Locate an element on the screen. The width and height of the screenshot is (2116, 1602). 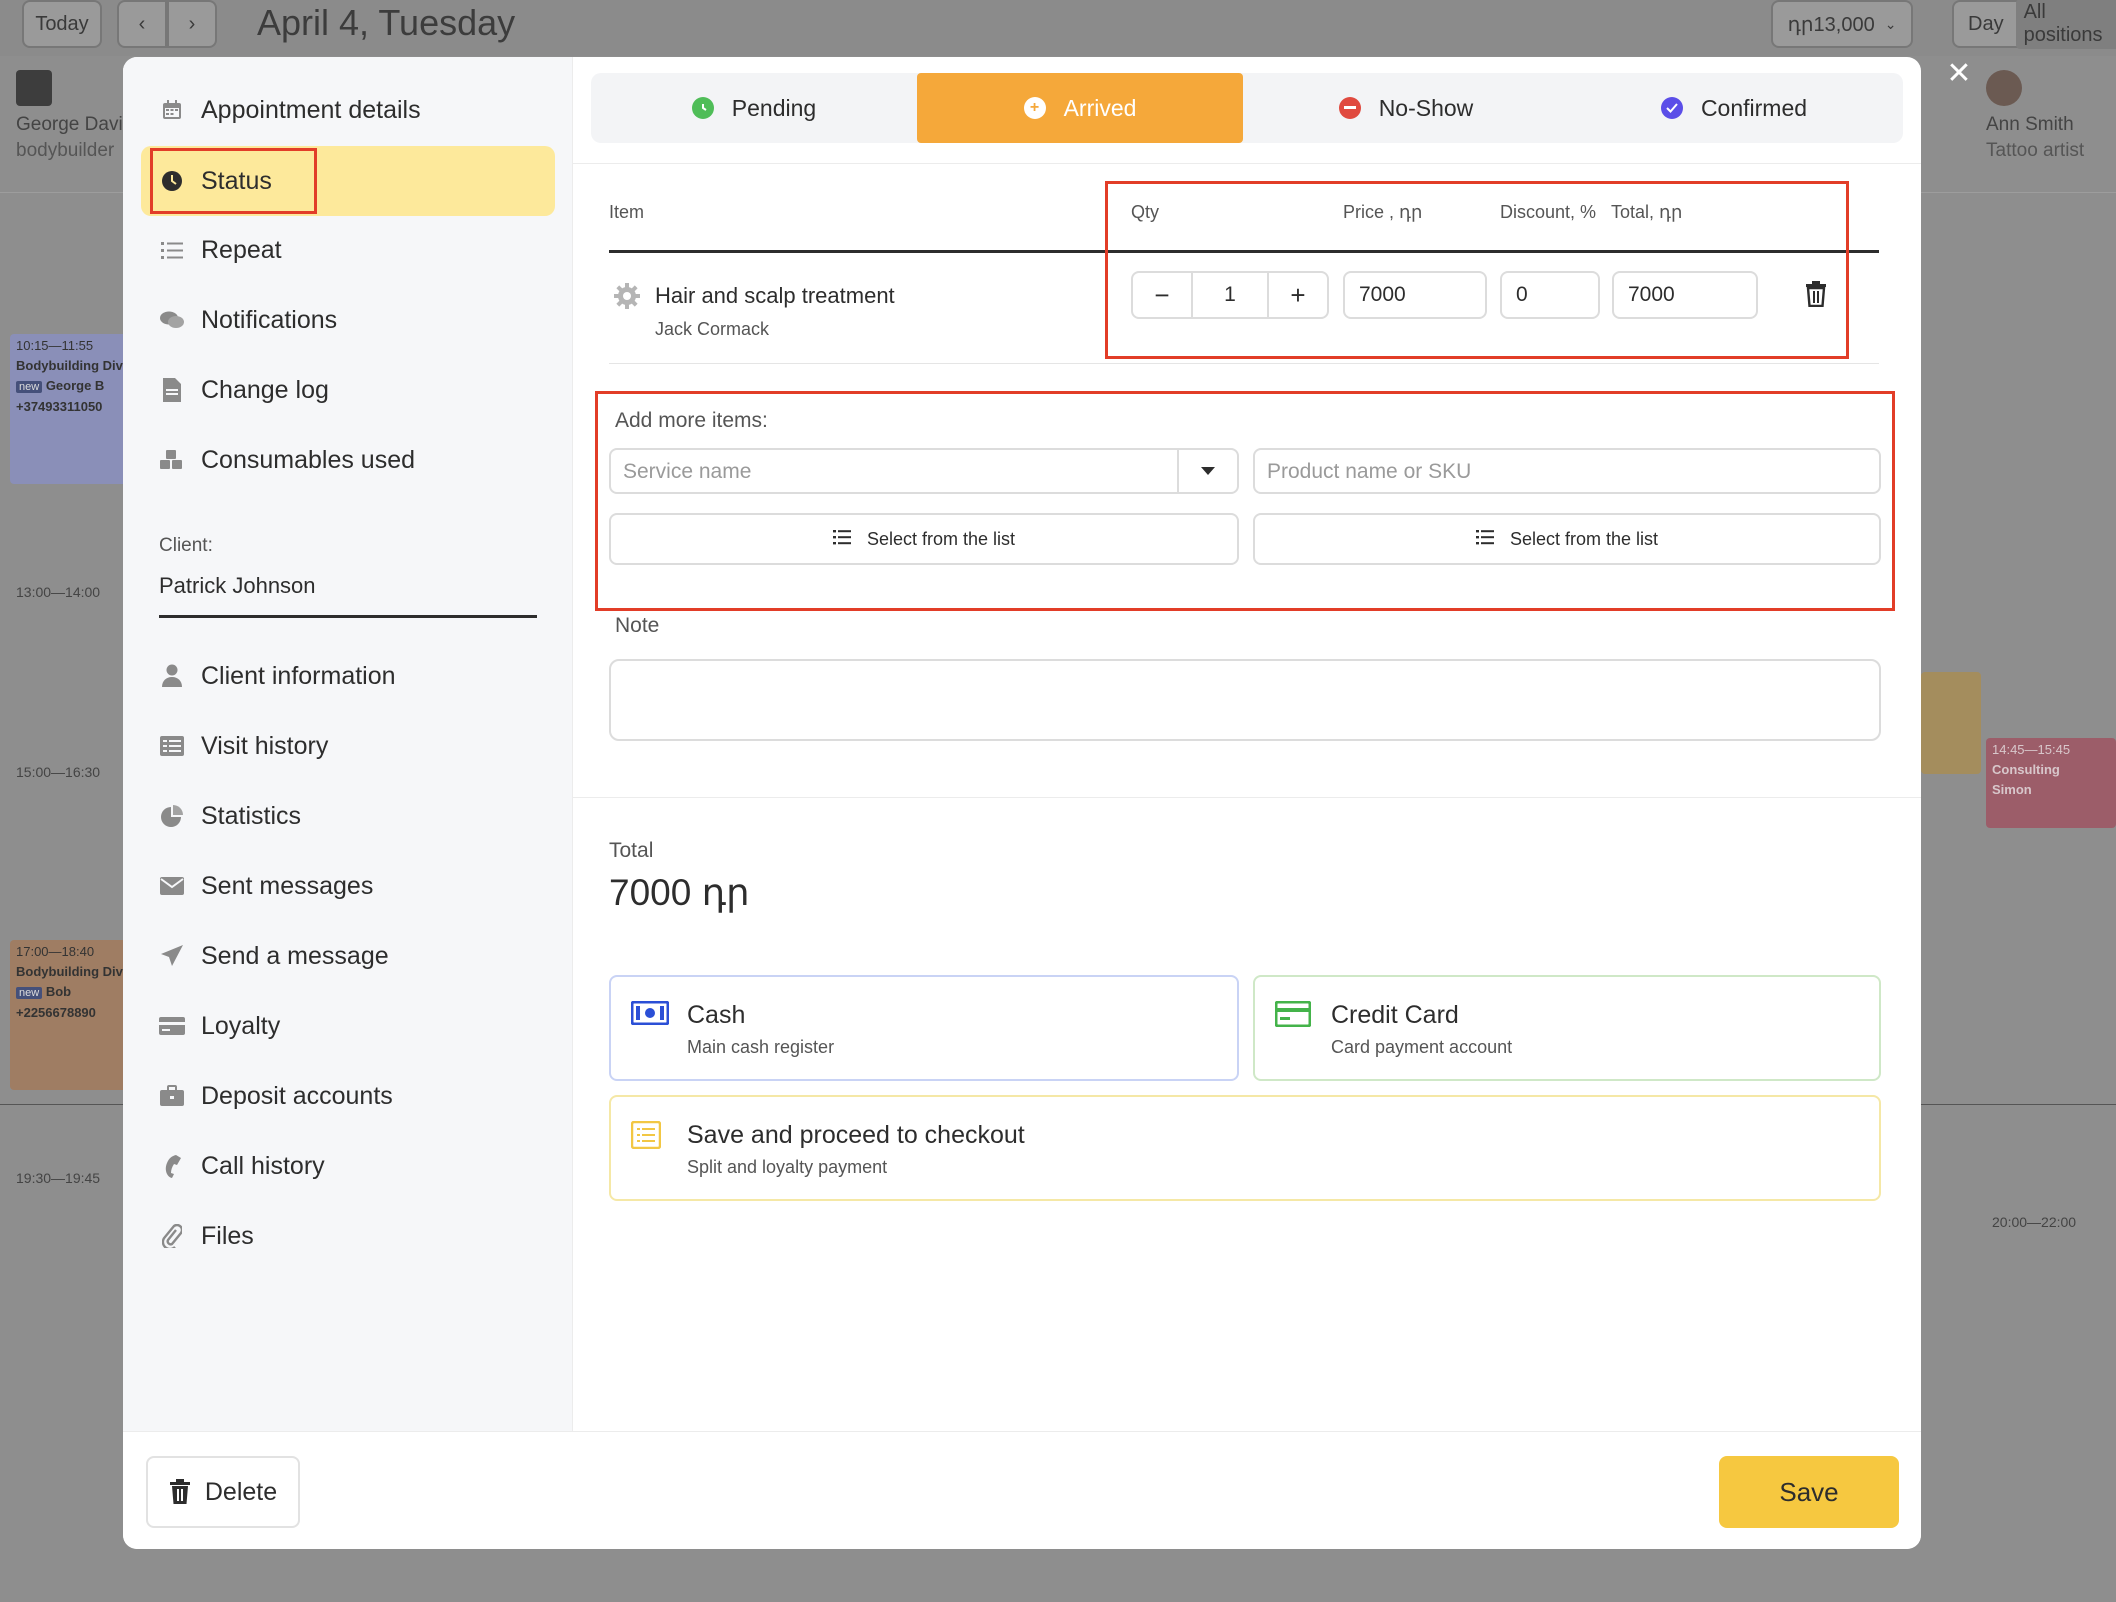
sidebar-item-files: Files is located at coordinates (348, 1236).